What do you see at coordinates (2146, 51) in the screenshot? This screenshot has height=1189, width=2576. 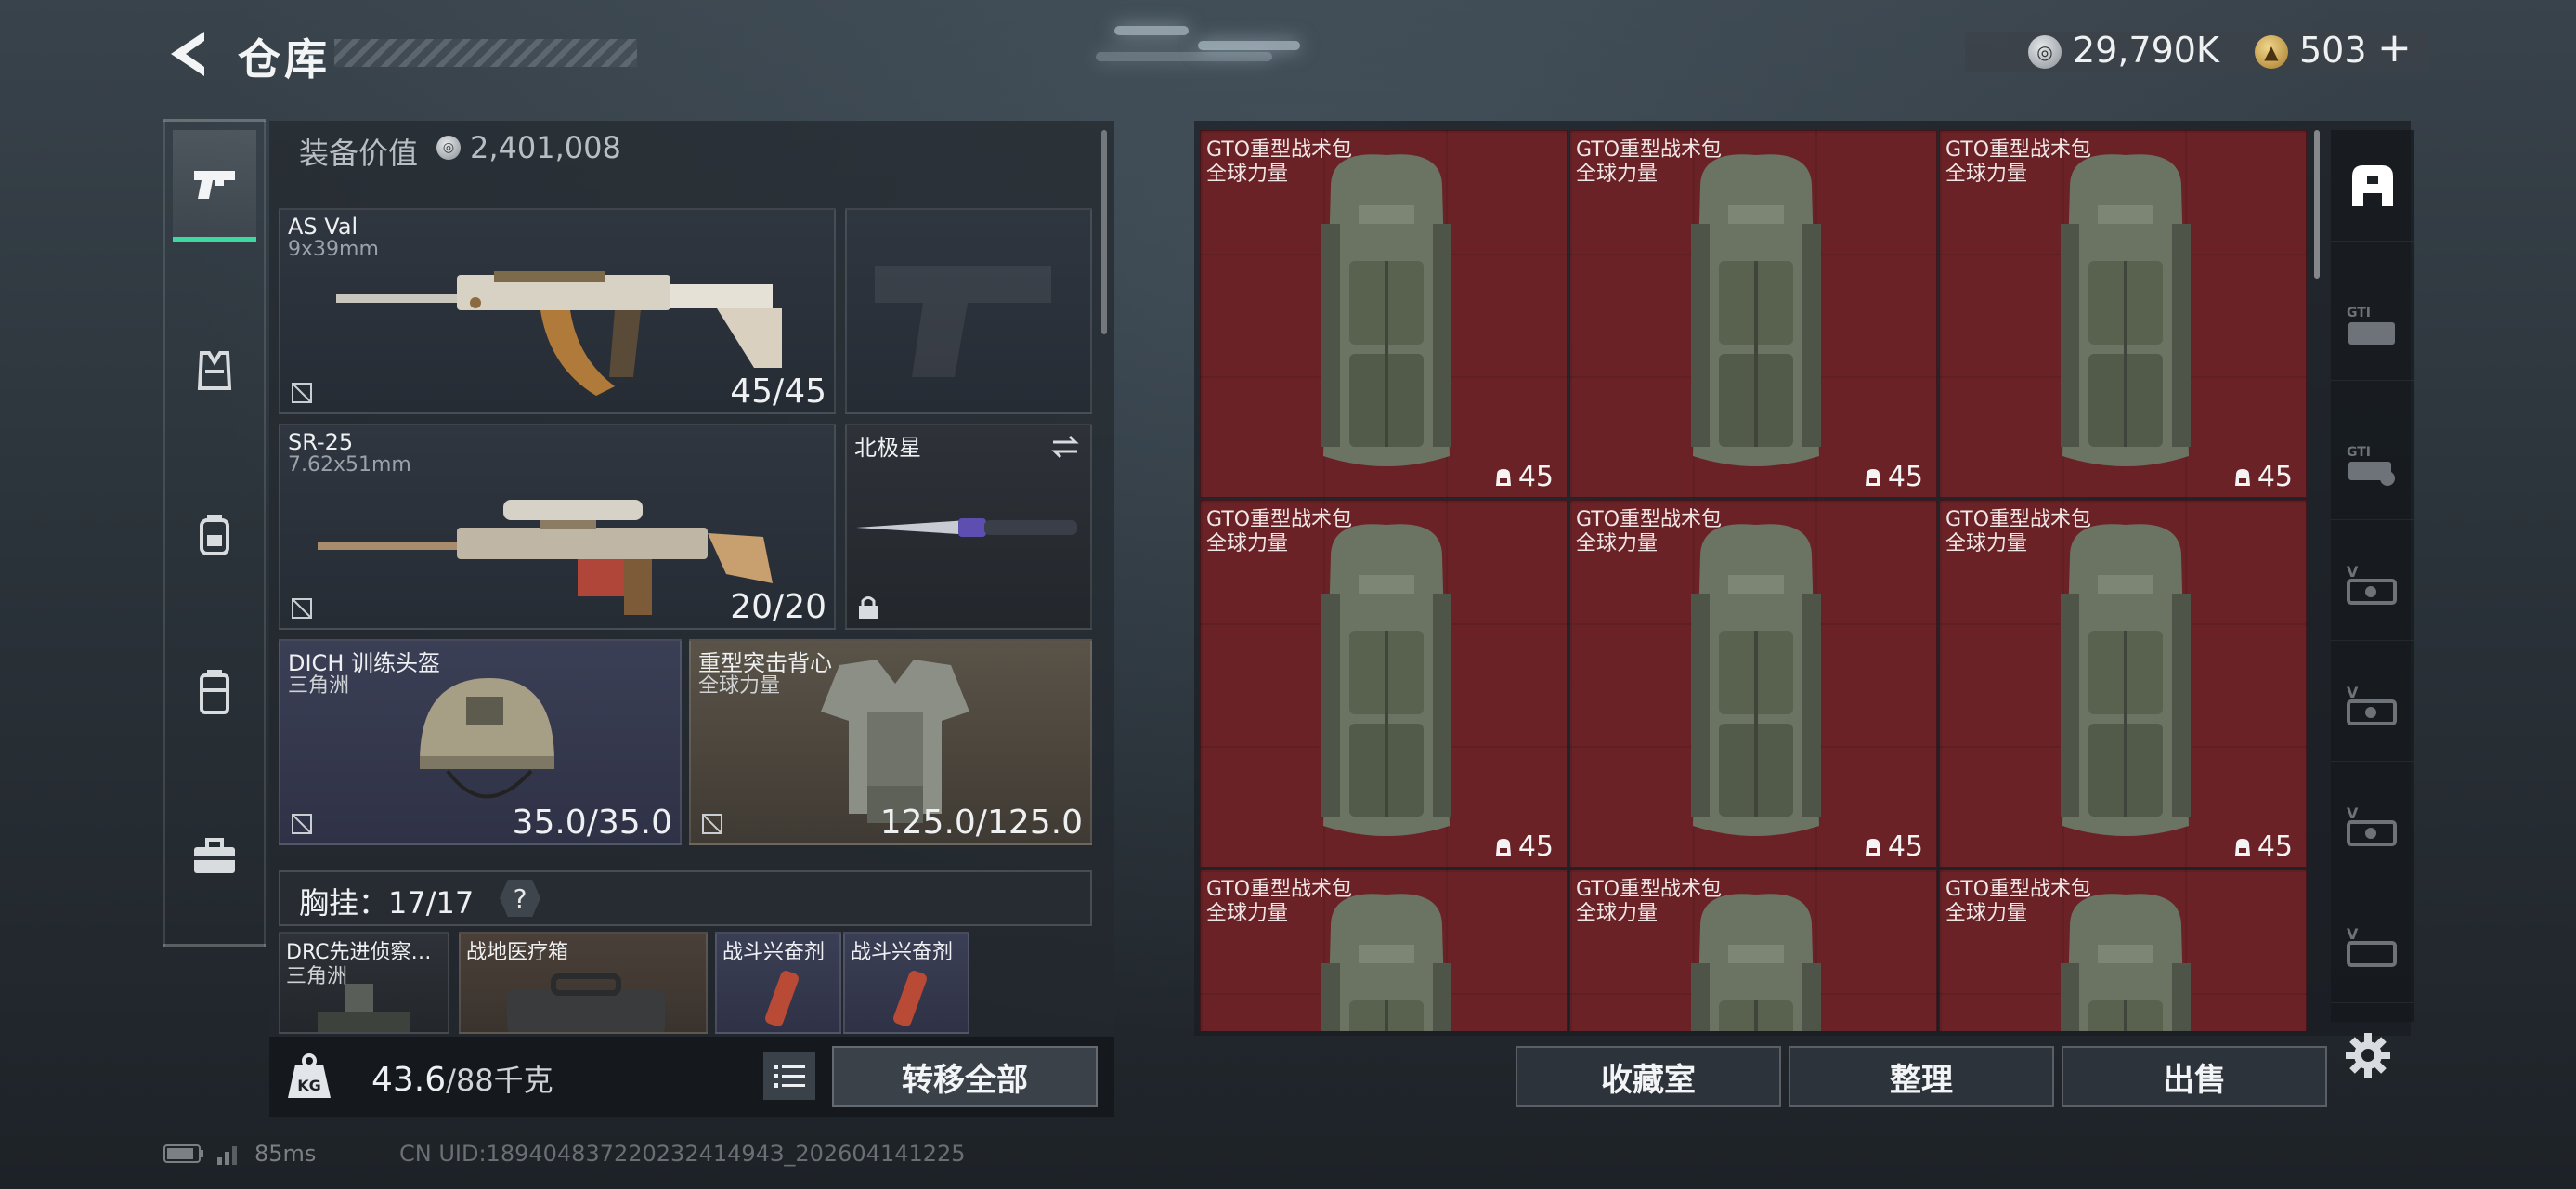 I see `silver-amount: 29,790K` at bounding box center [2146, 51].